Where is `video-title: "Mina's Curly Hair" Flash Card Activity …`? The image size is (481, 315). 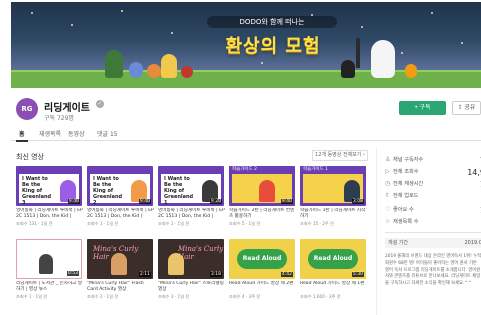 video-title: "Mina's Curly Hair" Flash Card Activity … is located at coordinates (121, 287).